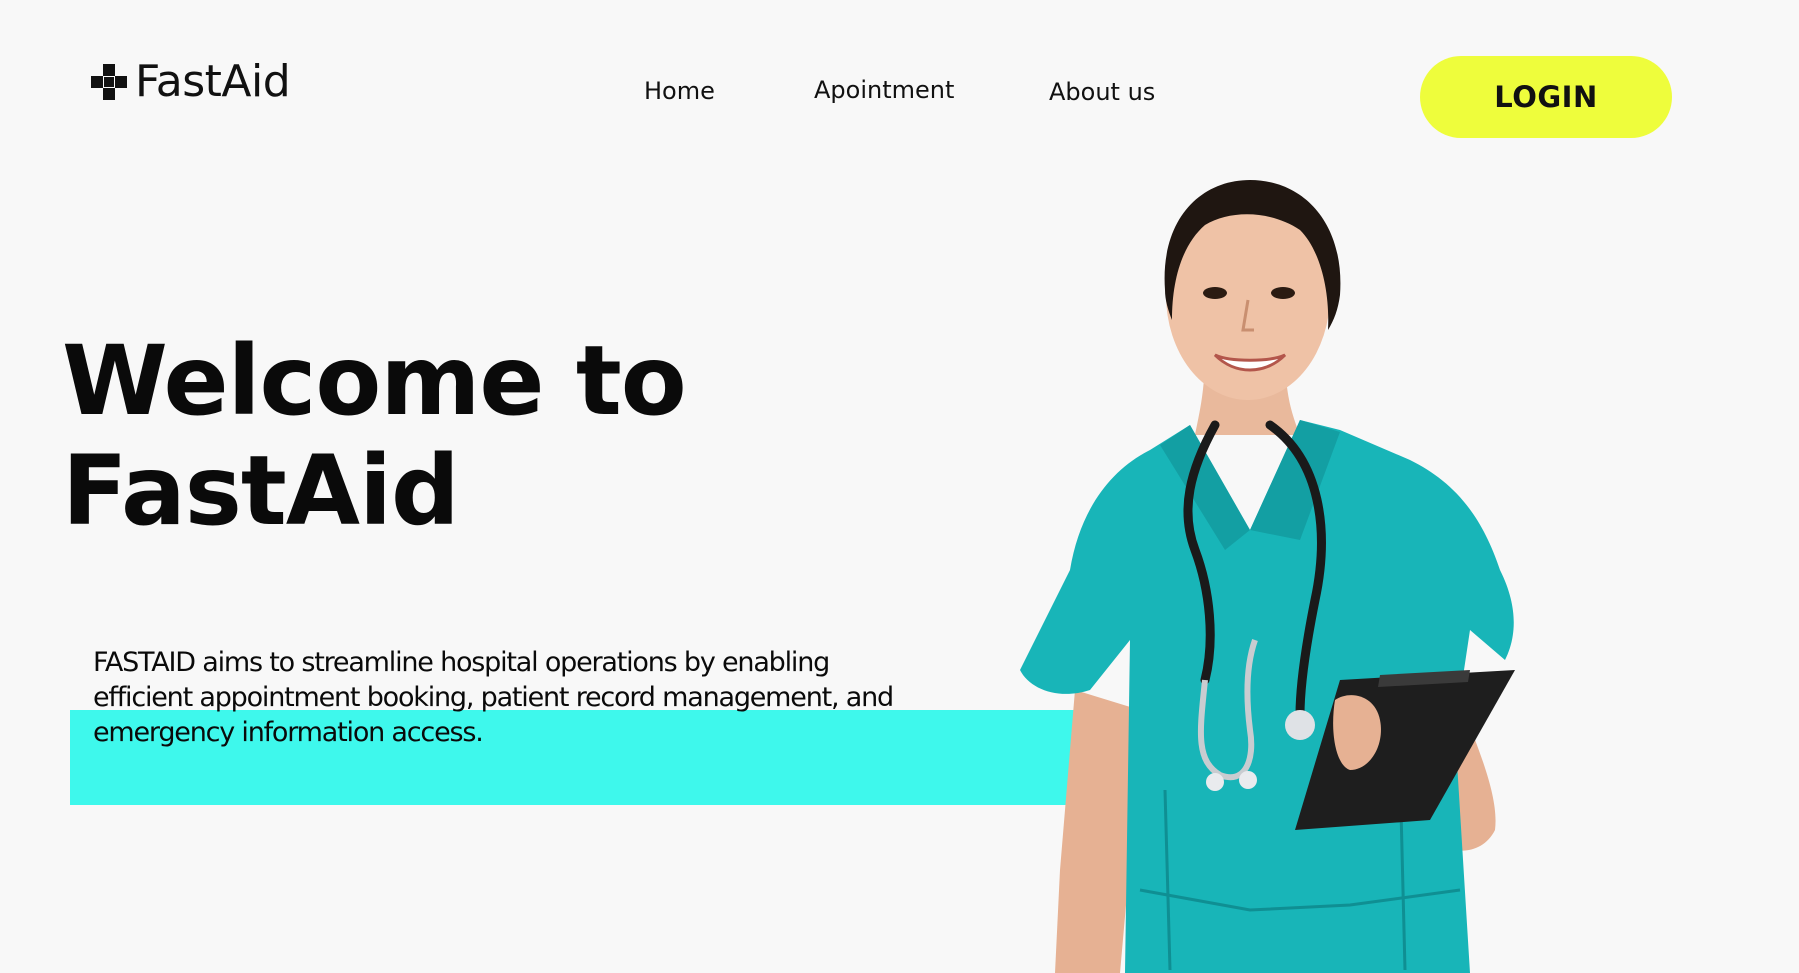 The width and height of the screenshot is (1799, 973). I want to click on login-button: LOGIN, so click(1546, 97).